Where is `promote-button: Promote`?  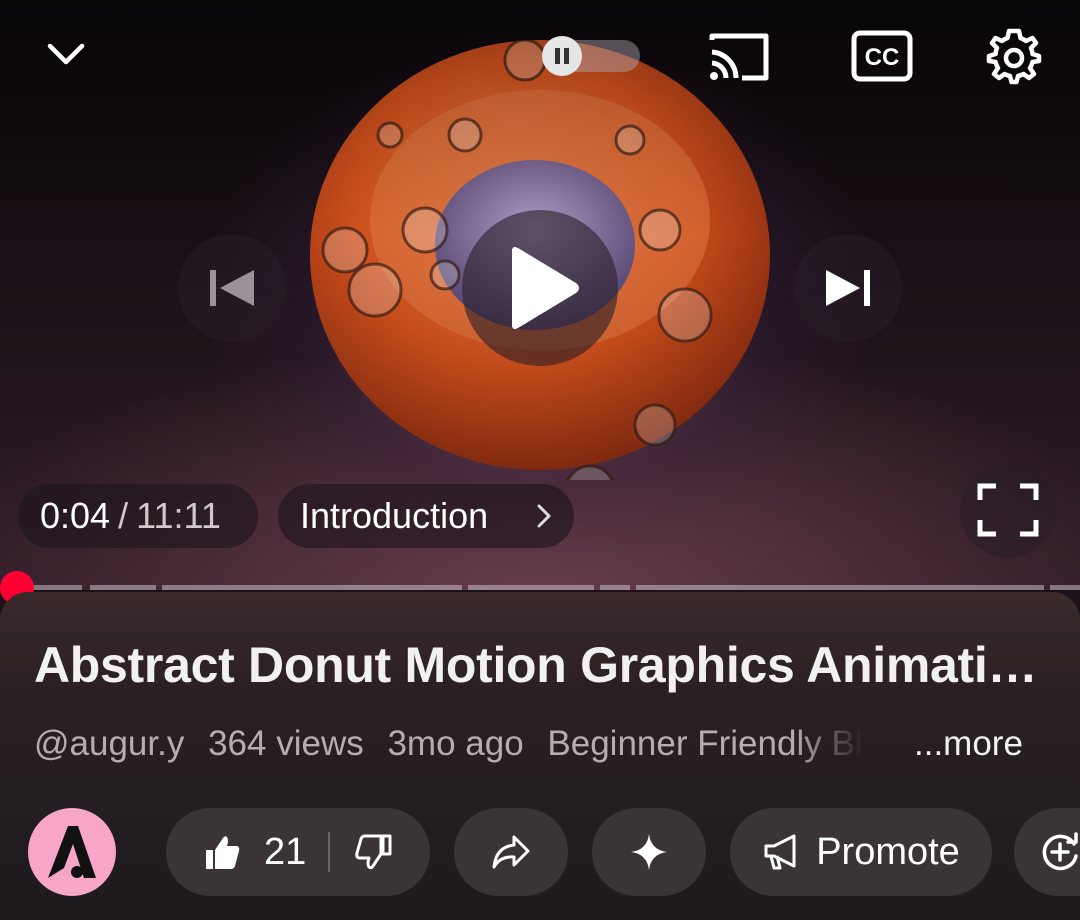 promote-button: Promote is located at coordinates (861, 852).